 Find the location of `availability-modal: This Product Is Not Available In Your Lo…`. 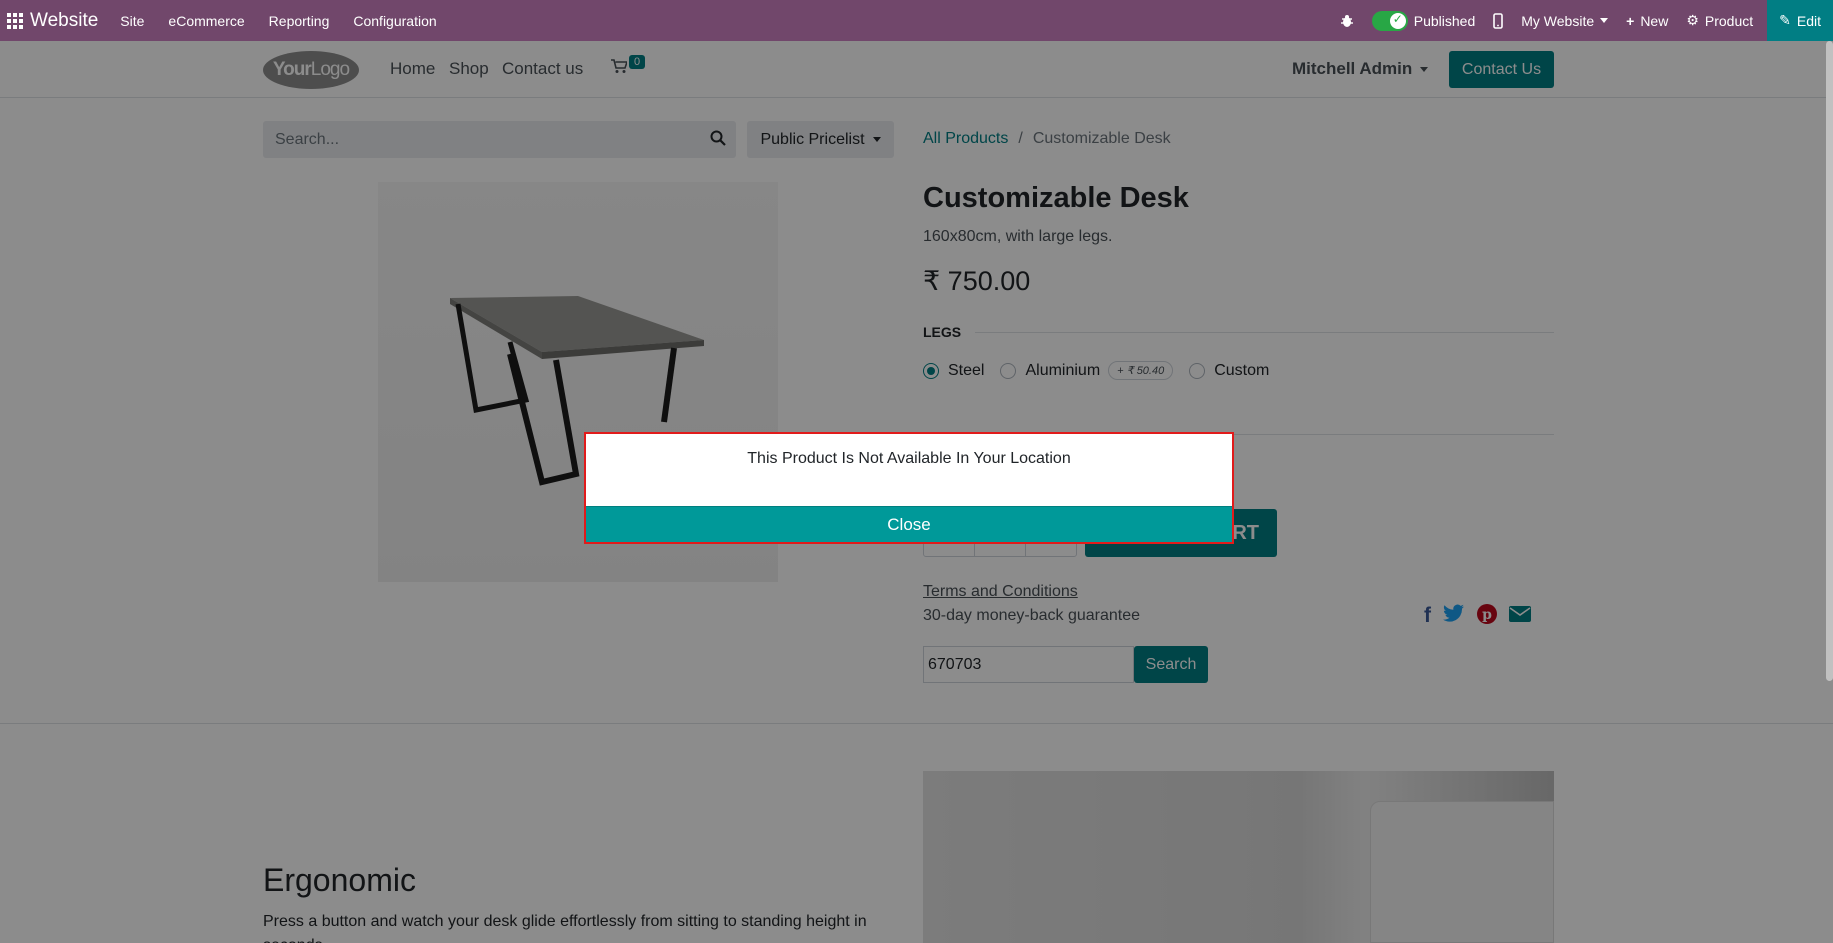

availability-modal: This Product Is Not Available In Your Lo… is located at coordinates (909, 488).